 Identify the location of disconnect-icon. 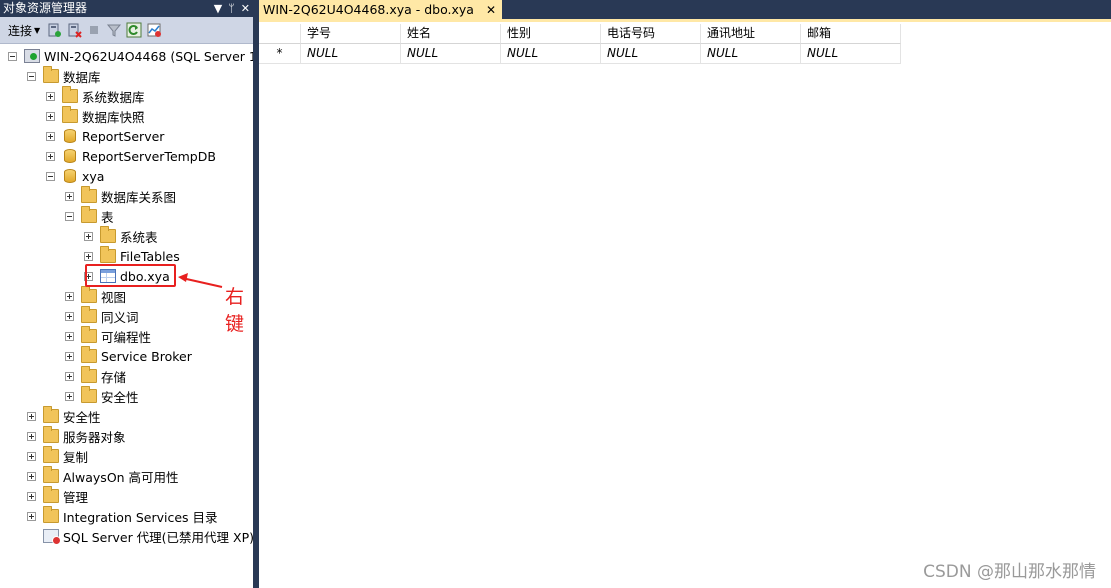
(75, 30).